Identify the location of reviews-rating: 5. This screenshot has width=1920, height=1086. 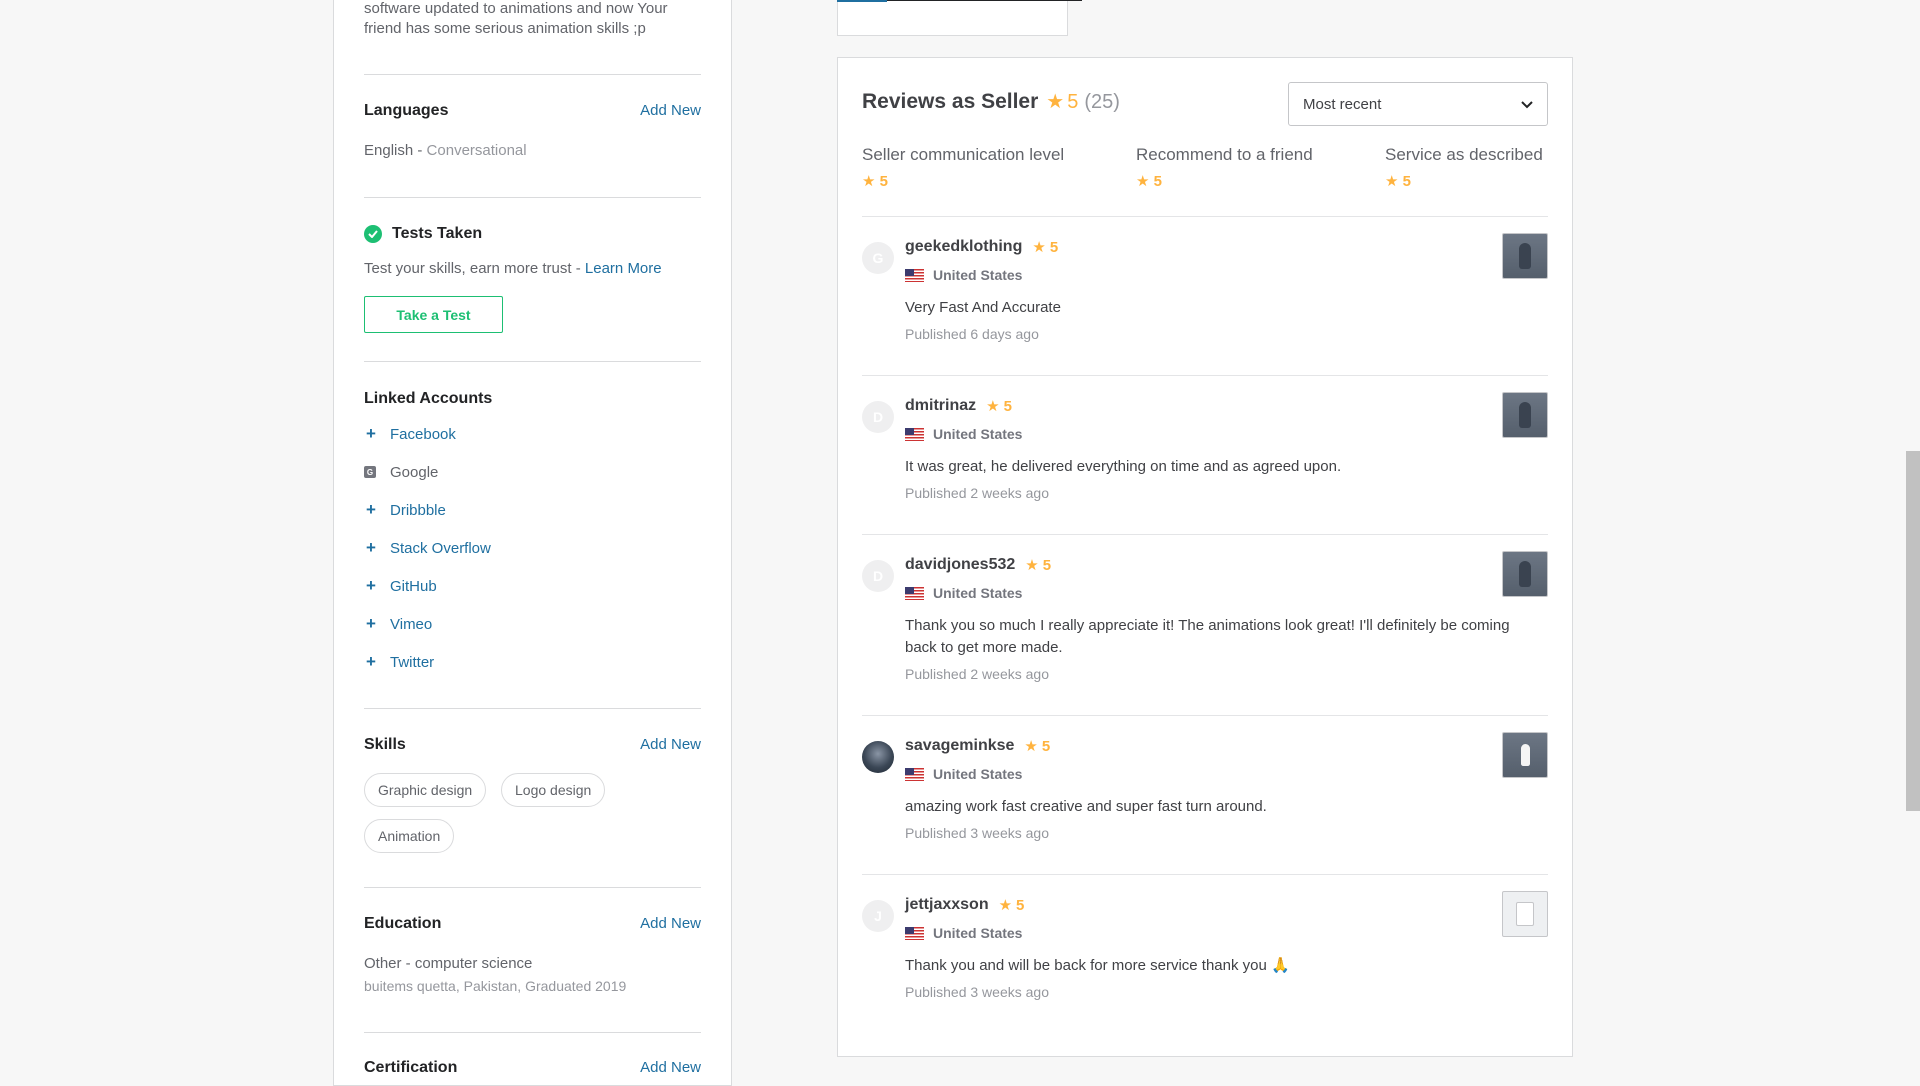
(1073, 102).